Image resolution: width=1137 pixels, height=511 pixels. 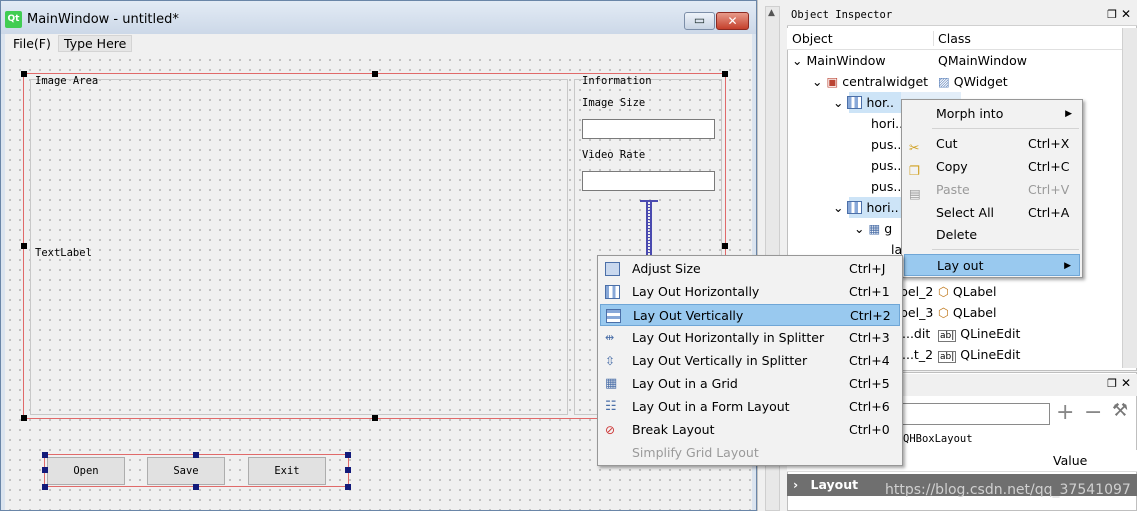 What do you see at coordinates (1065, 412) in the screenshot?
I see `add-property-icon: +` at bounding box center [1065, 412].